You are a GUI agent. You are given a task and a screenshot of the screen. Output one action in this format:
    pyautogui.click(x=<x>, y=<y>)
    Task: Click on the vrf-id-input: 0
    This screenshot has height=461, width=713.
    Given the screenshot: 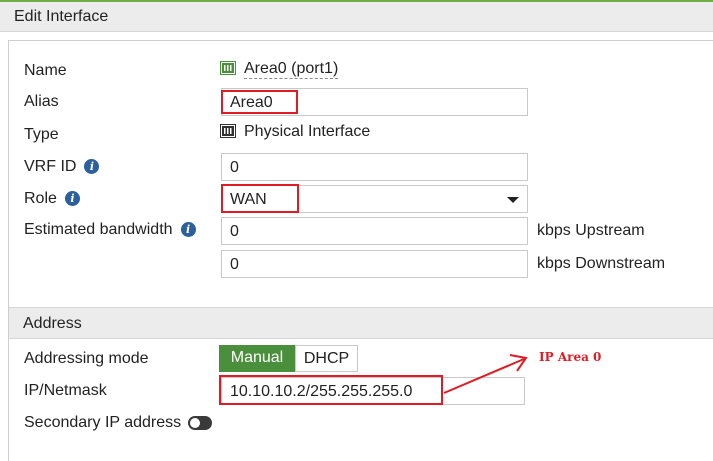 What is the action you would take?
    pyautogui.click(x=374, y=167)
    